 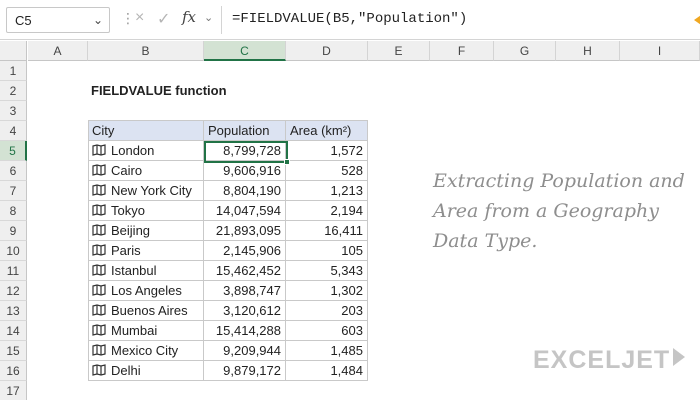 What do you see at coordinates (151, 190) in the screenshot?
I see `city-name: New York City` at bounding box center [151, 190].